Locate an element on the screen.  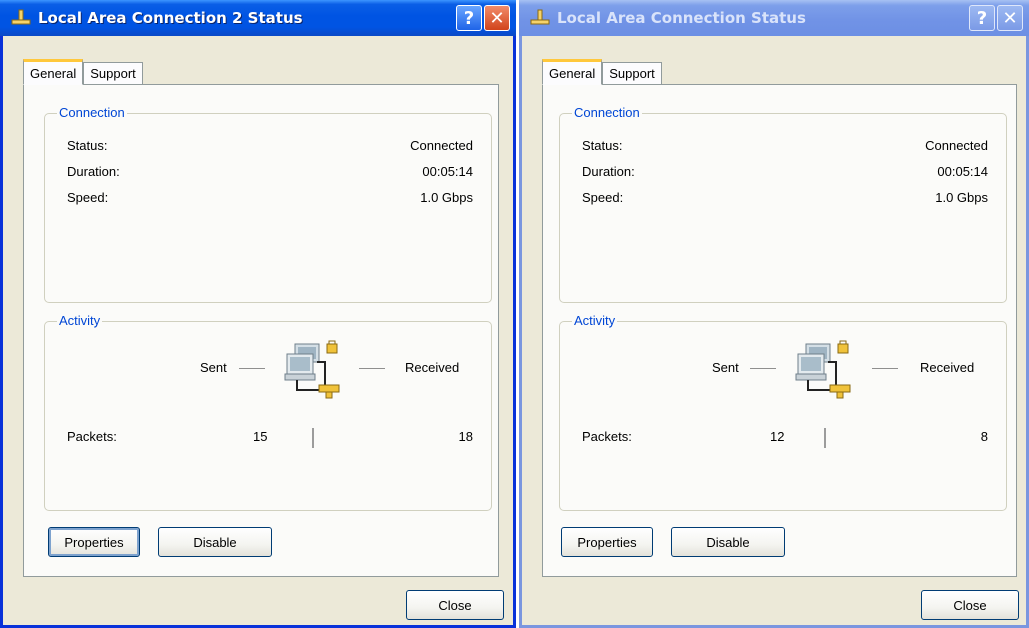
packets-received-value: 8 is located at coordinates (984, 436).